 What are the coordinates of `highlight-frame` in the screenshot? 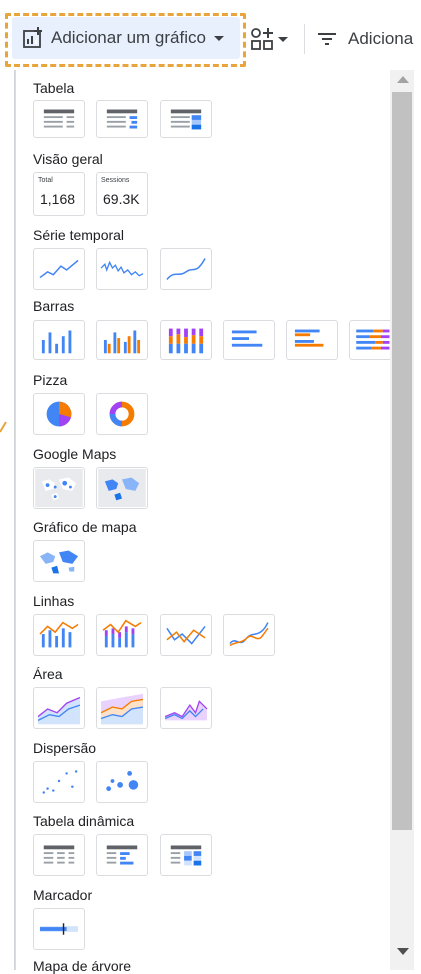 It's located at (125, 40).